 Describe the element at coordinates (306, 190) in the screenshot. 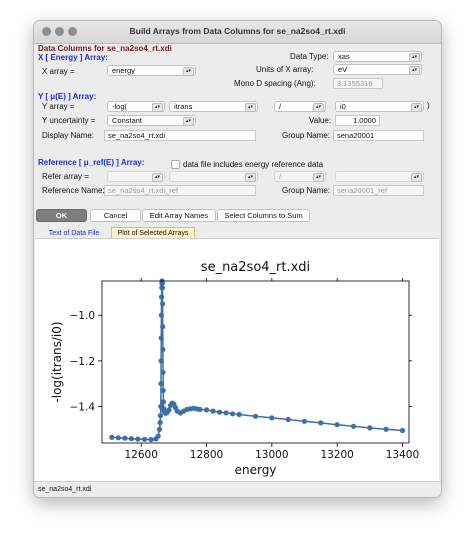

I see `reference-group-label: Group Name:` at that location.